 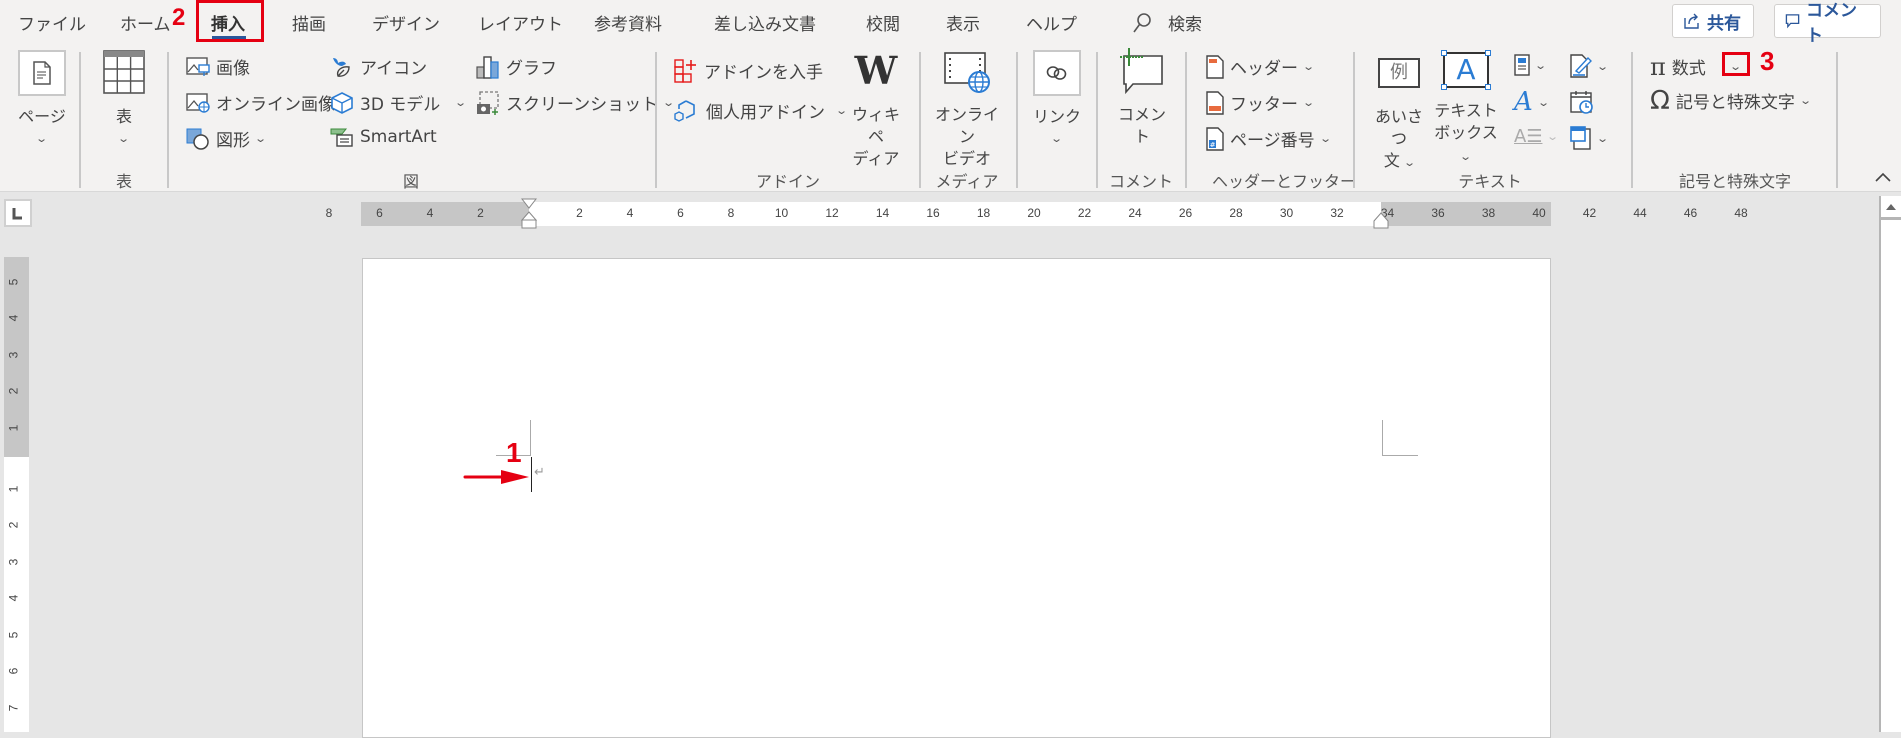 I want to click on shapes-label: 図形, so click(x=233, y=141).